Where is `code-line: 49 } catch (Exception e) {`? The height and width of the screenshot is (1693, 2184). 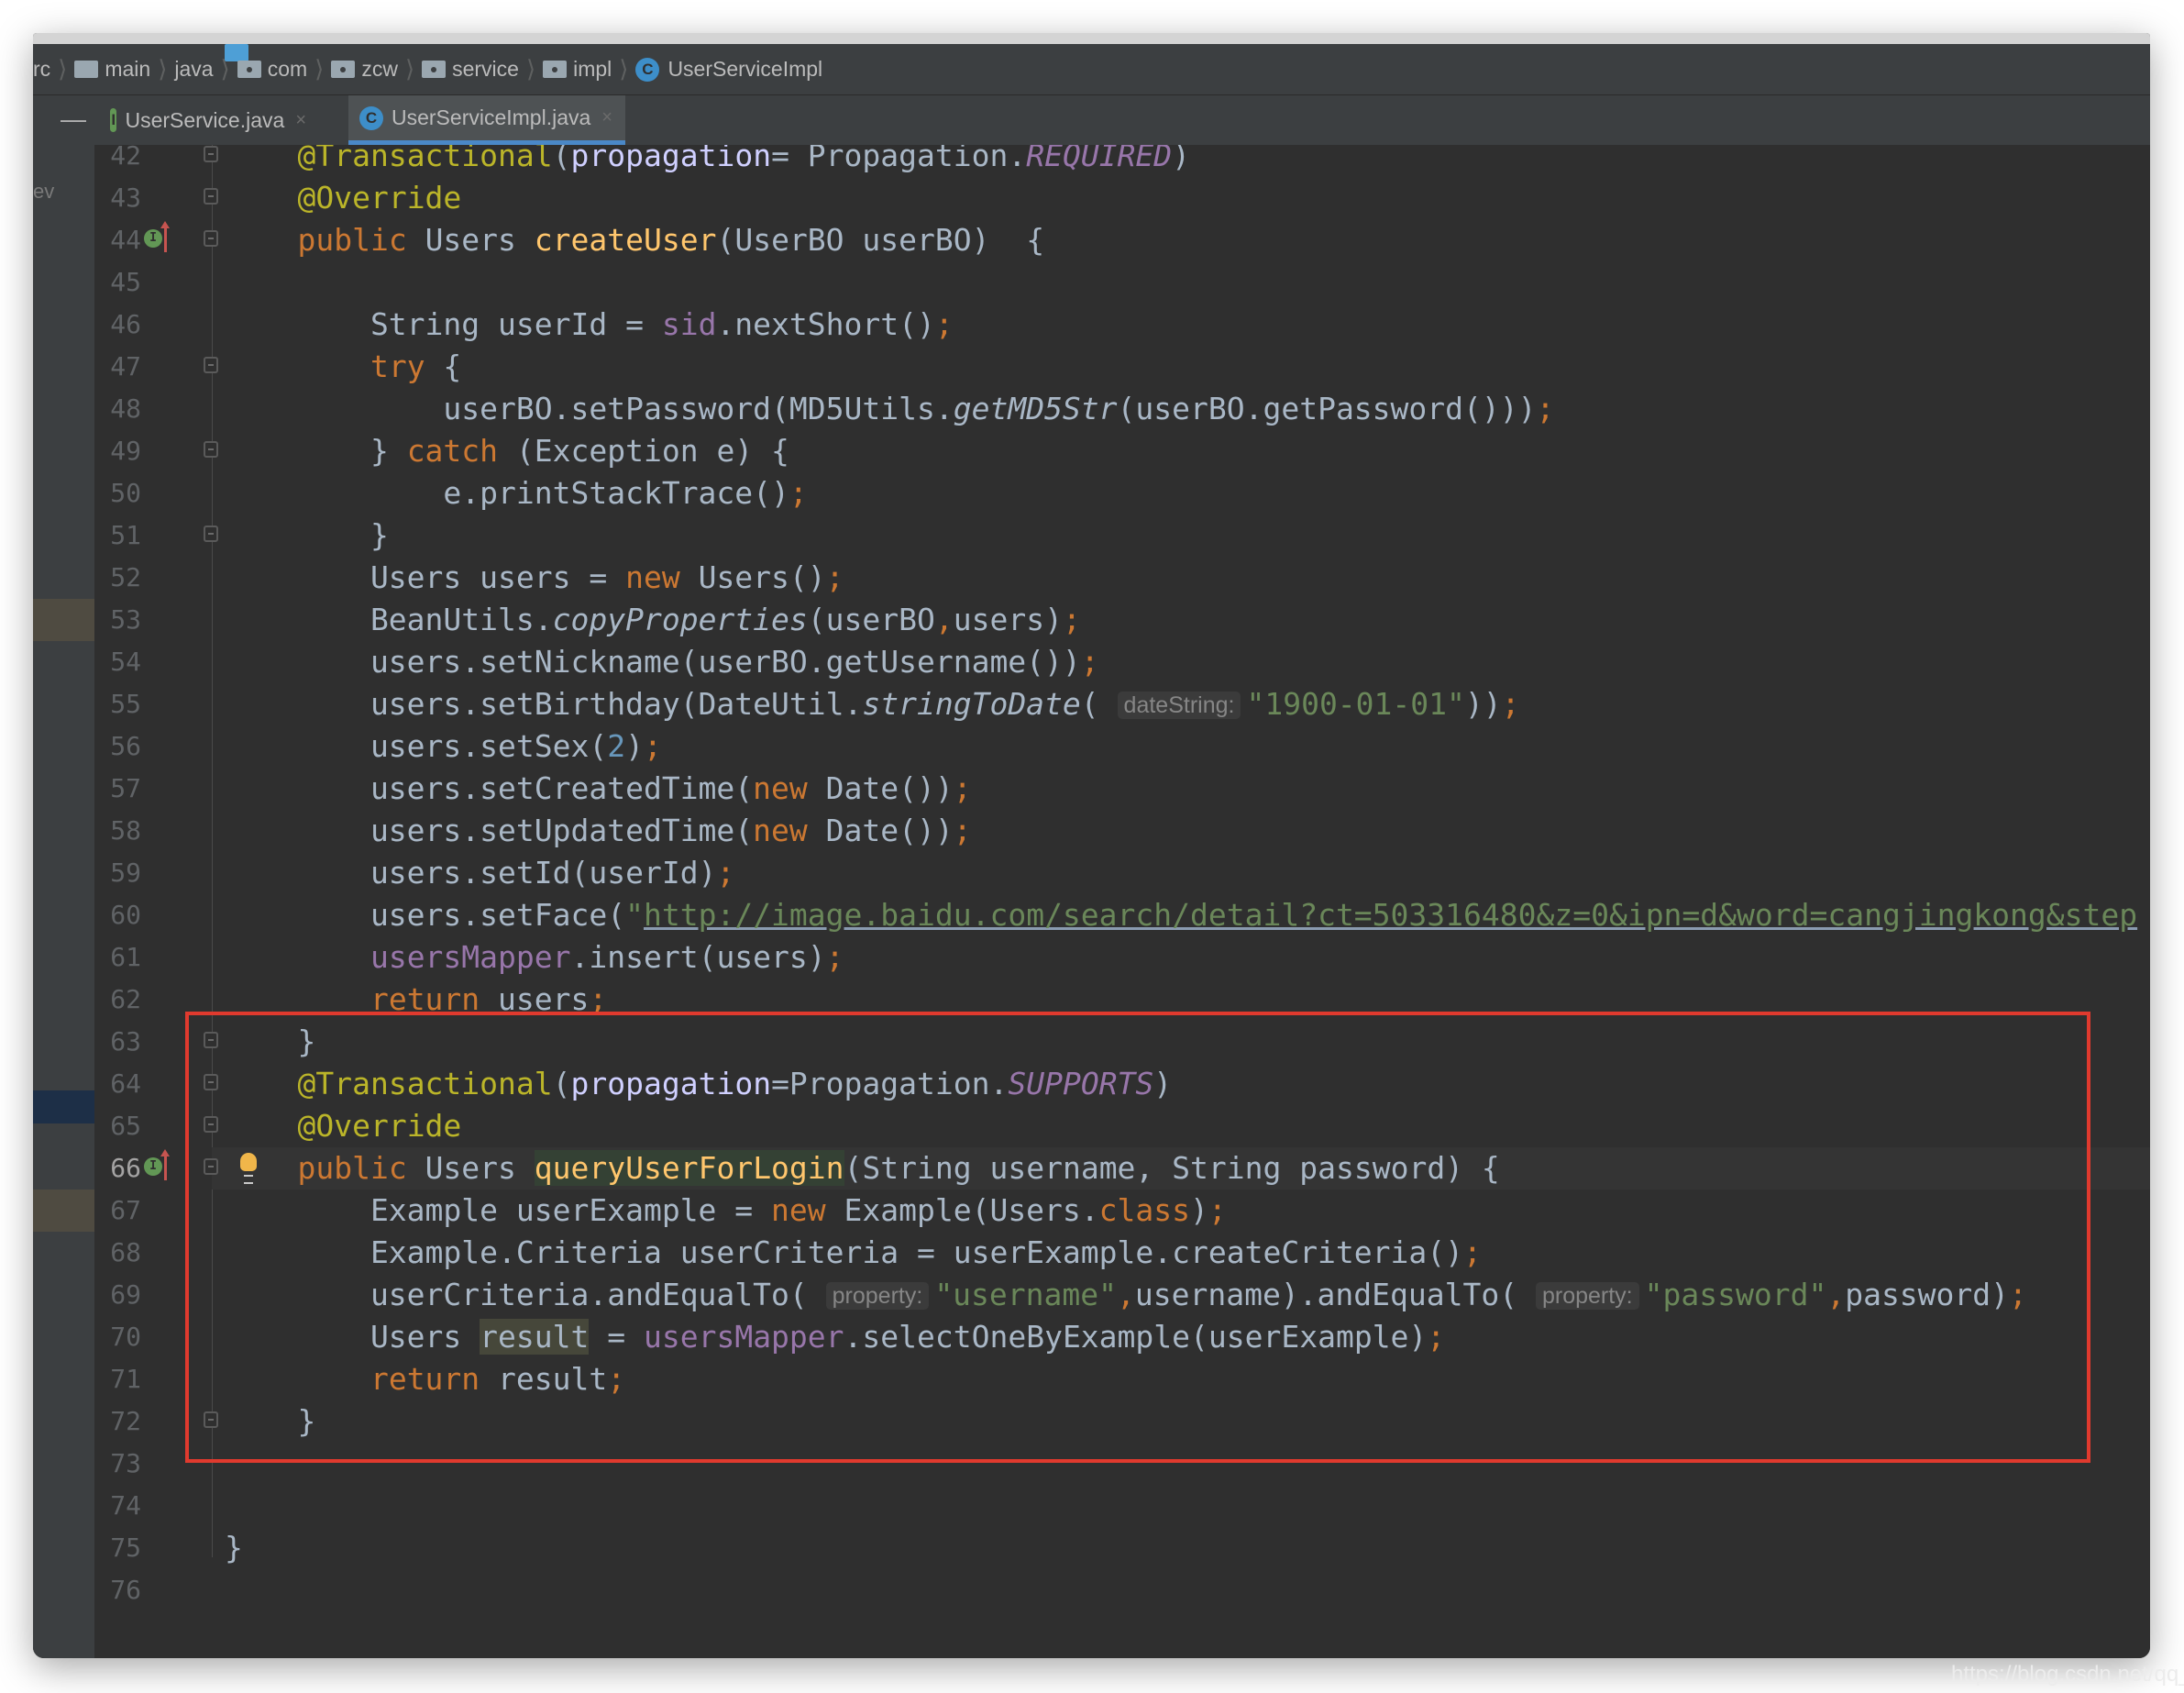
code-line: 49 } catch (Exception e) { is located at coordinates (1091, 451).